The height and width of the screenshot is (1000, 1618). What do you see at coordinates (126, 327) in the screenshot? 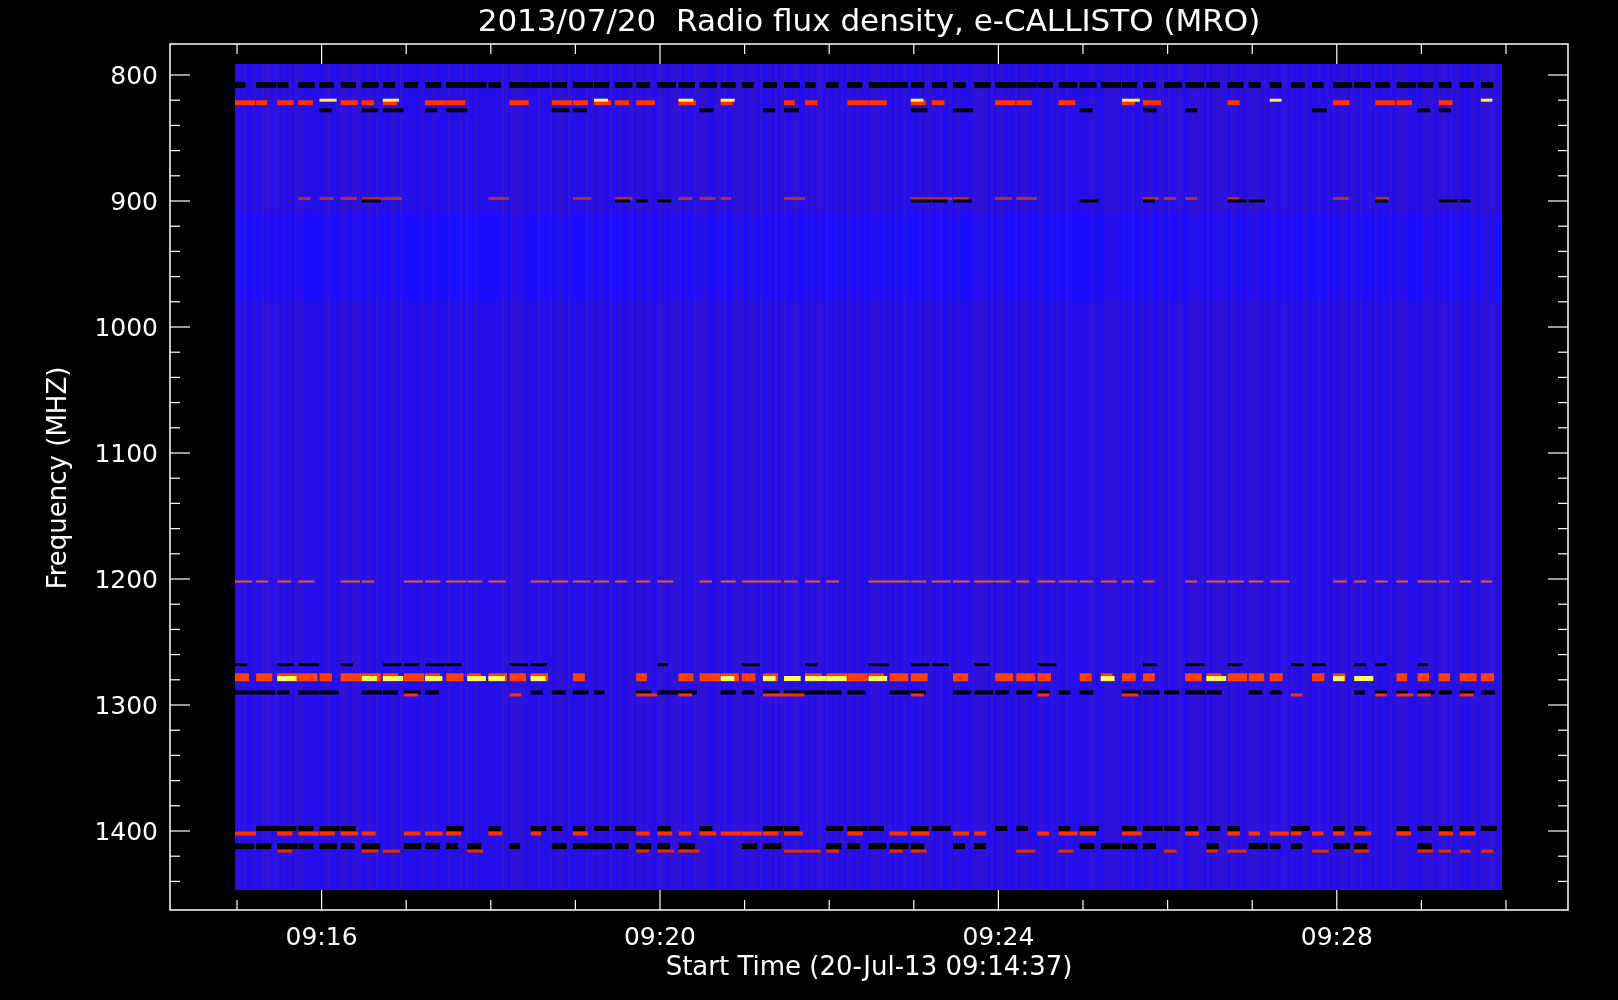
I see `y-tick-label: 1000` at bounding box center [126, 327].